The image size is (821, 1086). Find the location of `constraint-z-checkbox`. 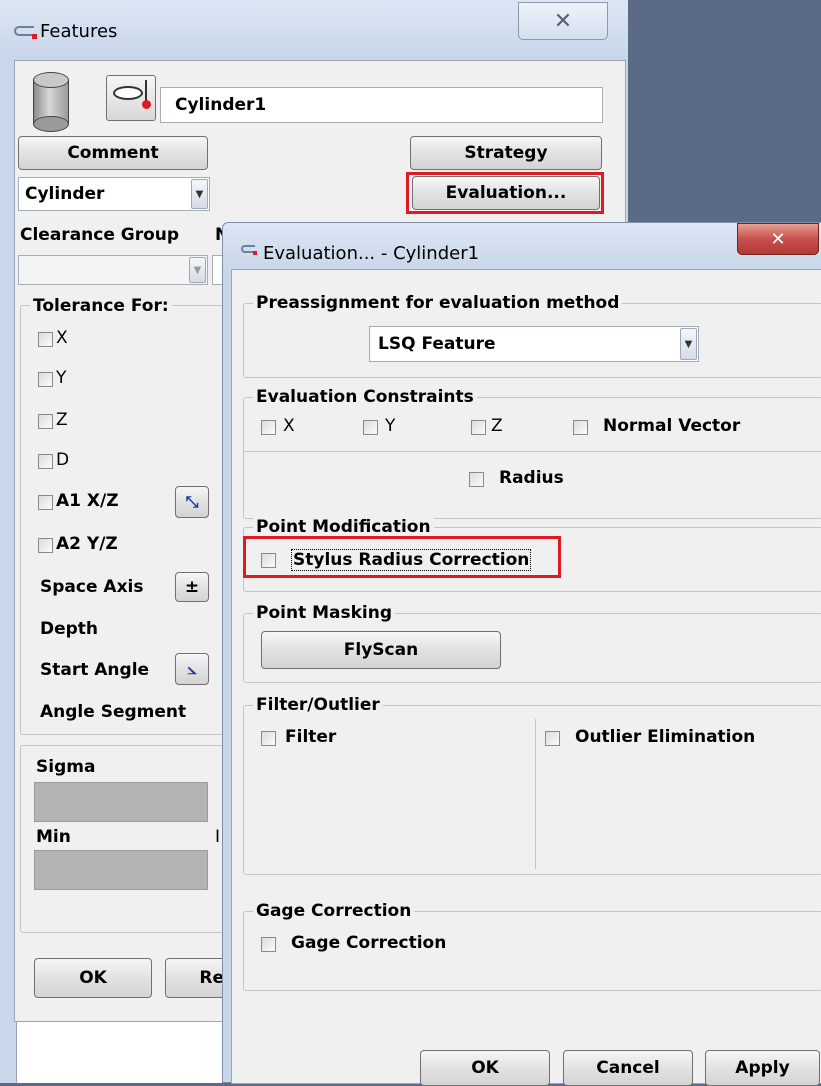

constraint-z-checkbox is located at coordinates (478, 427).